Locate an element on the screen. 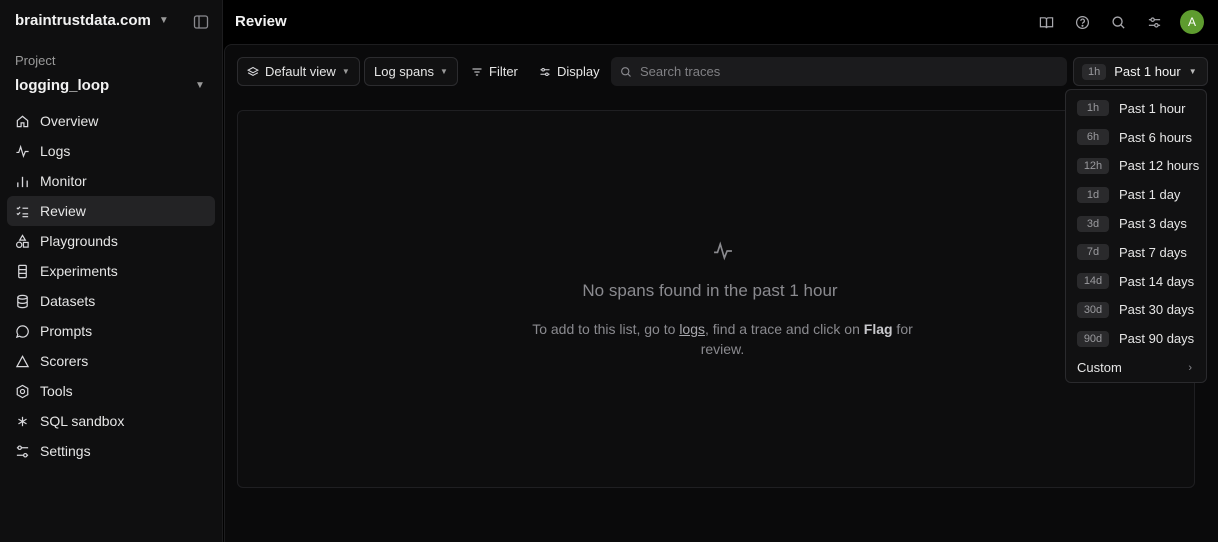 The width and height of the screenshot is (1218, 542). sidebar-item-experiments: Experiments is located at coordinates (111, 271).